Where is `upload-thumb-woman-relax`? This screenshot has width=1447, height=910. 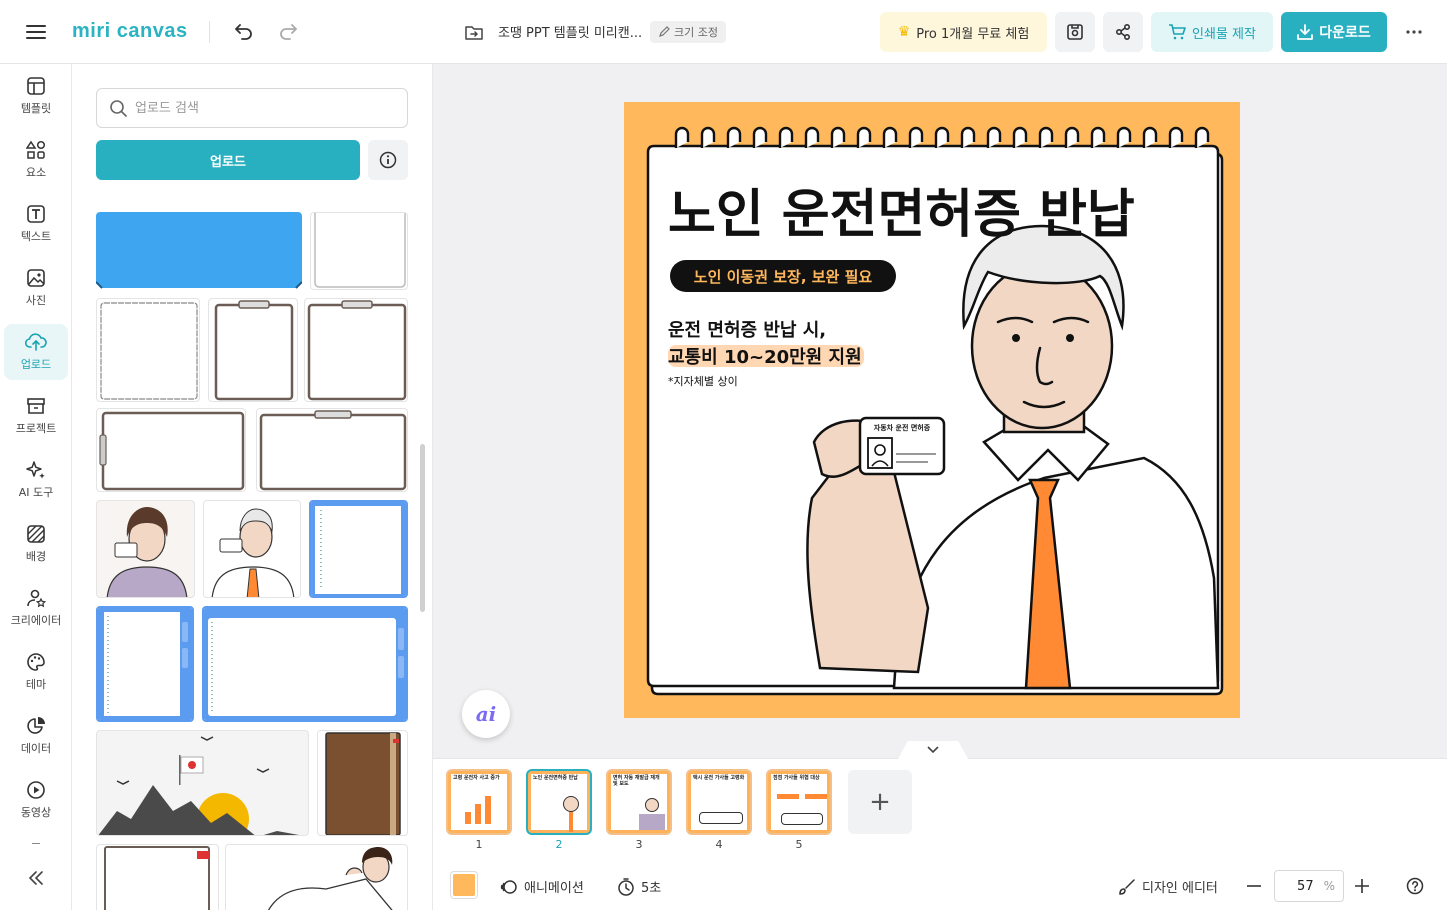 upload-thumb-woman-relax is located at coordinates (316, 877).